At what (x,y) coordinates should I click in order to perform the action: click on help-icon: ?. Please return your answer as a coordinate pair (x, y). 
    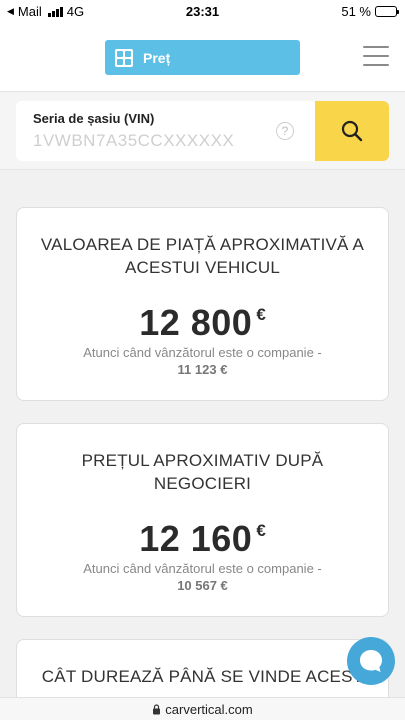
    Looking at the image, I should click on (285, 131).